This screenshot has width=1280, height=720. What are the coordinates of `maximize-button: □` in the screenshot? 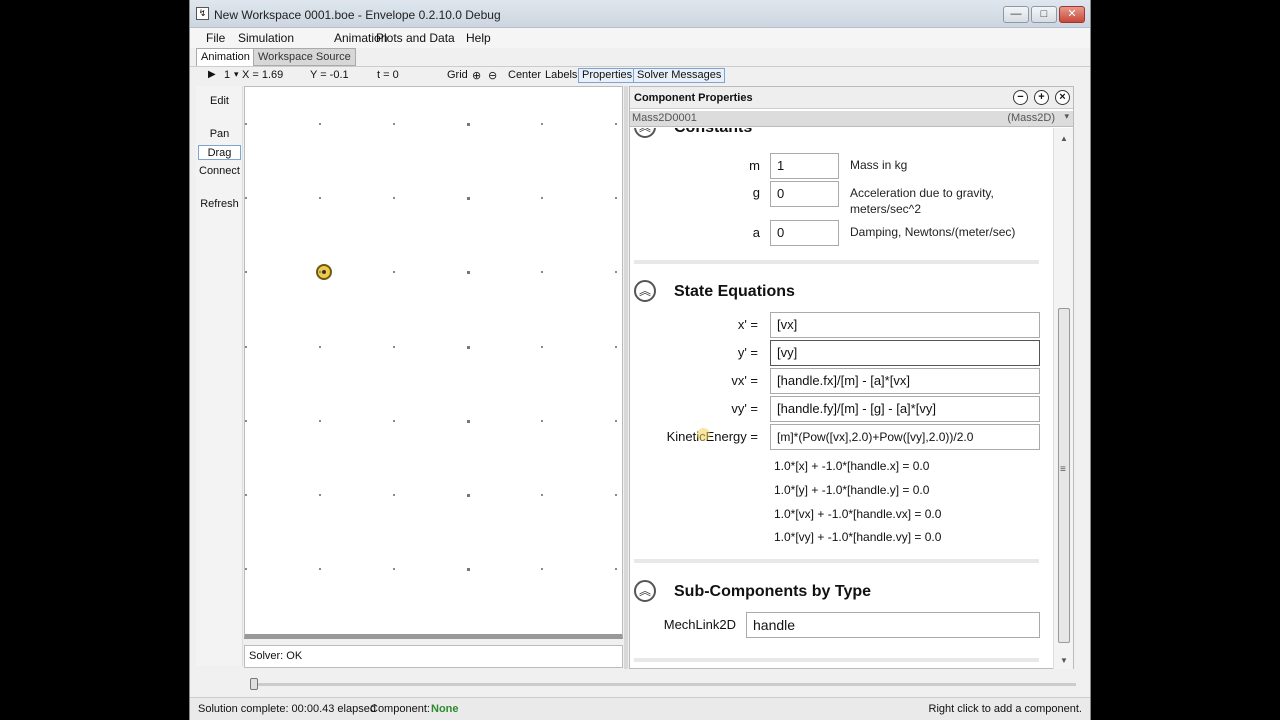 It's located at (1044, 14).